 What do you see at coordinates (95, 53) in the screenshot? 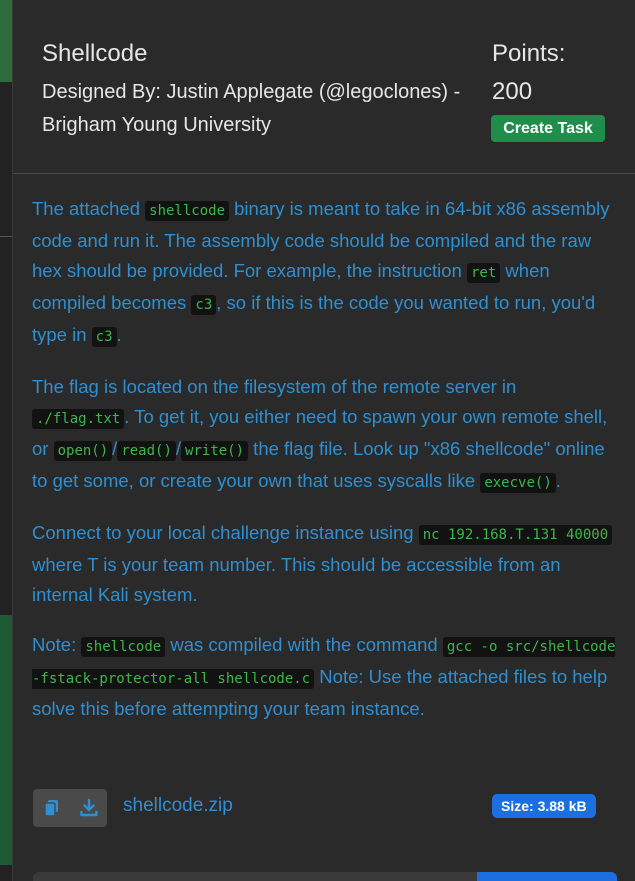
I see `challenge-title: Shellcode` at bounding box center [95, 53].